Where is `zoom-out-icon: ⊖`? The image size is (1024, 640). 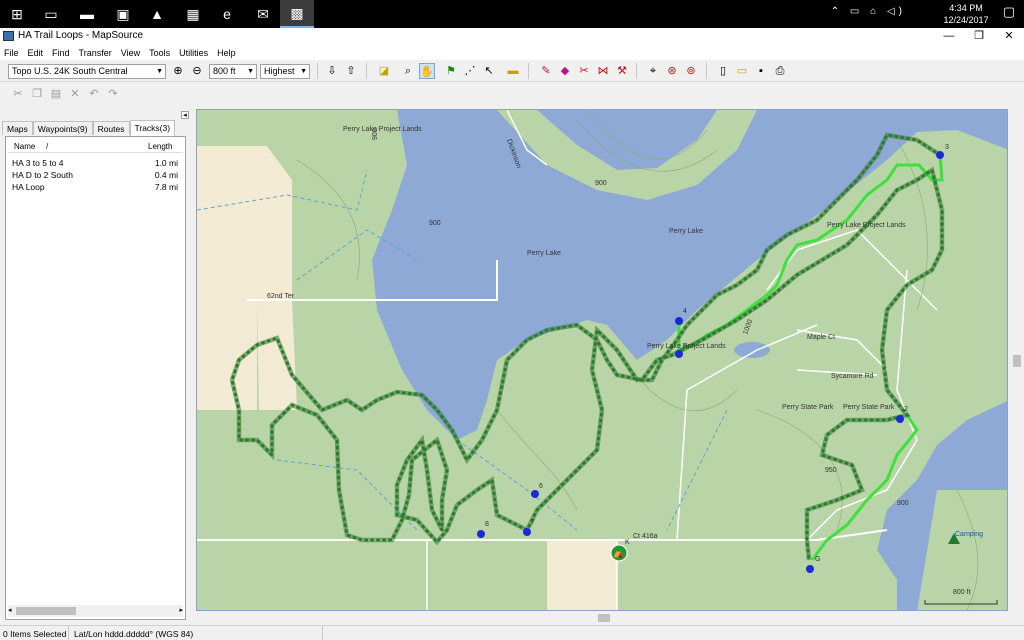
zoom-out-icon: ⊖ is located at coordinates (197, 71).